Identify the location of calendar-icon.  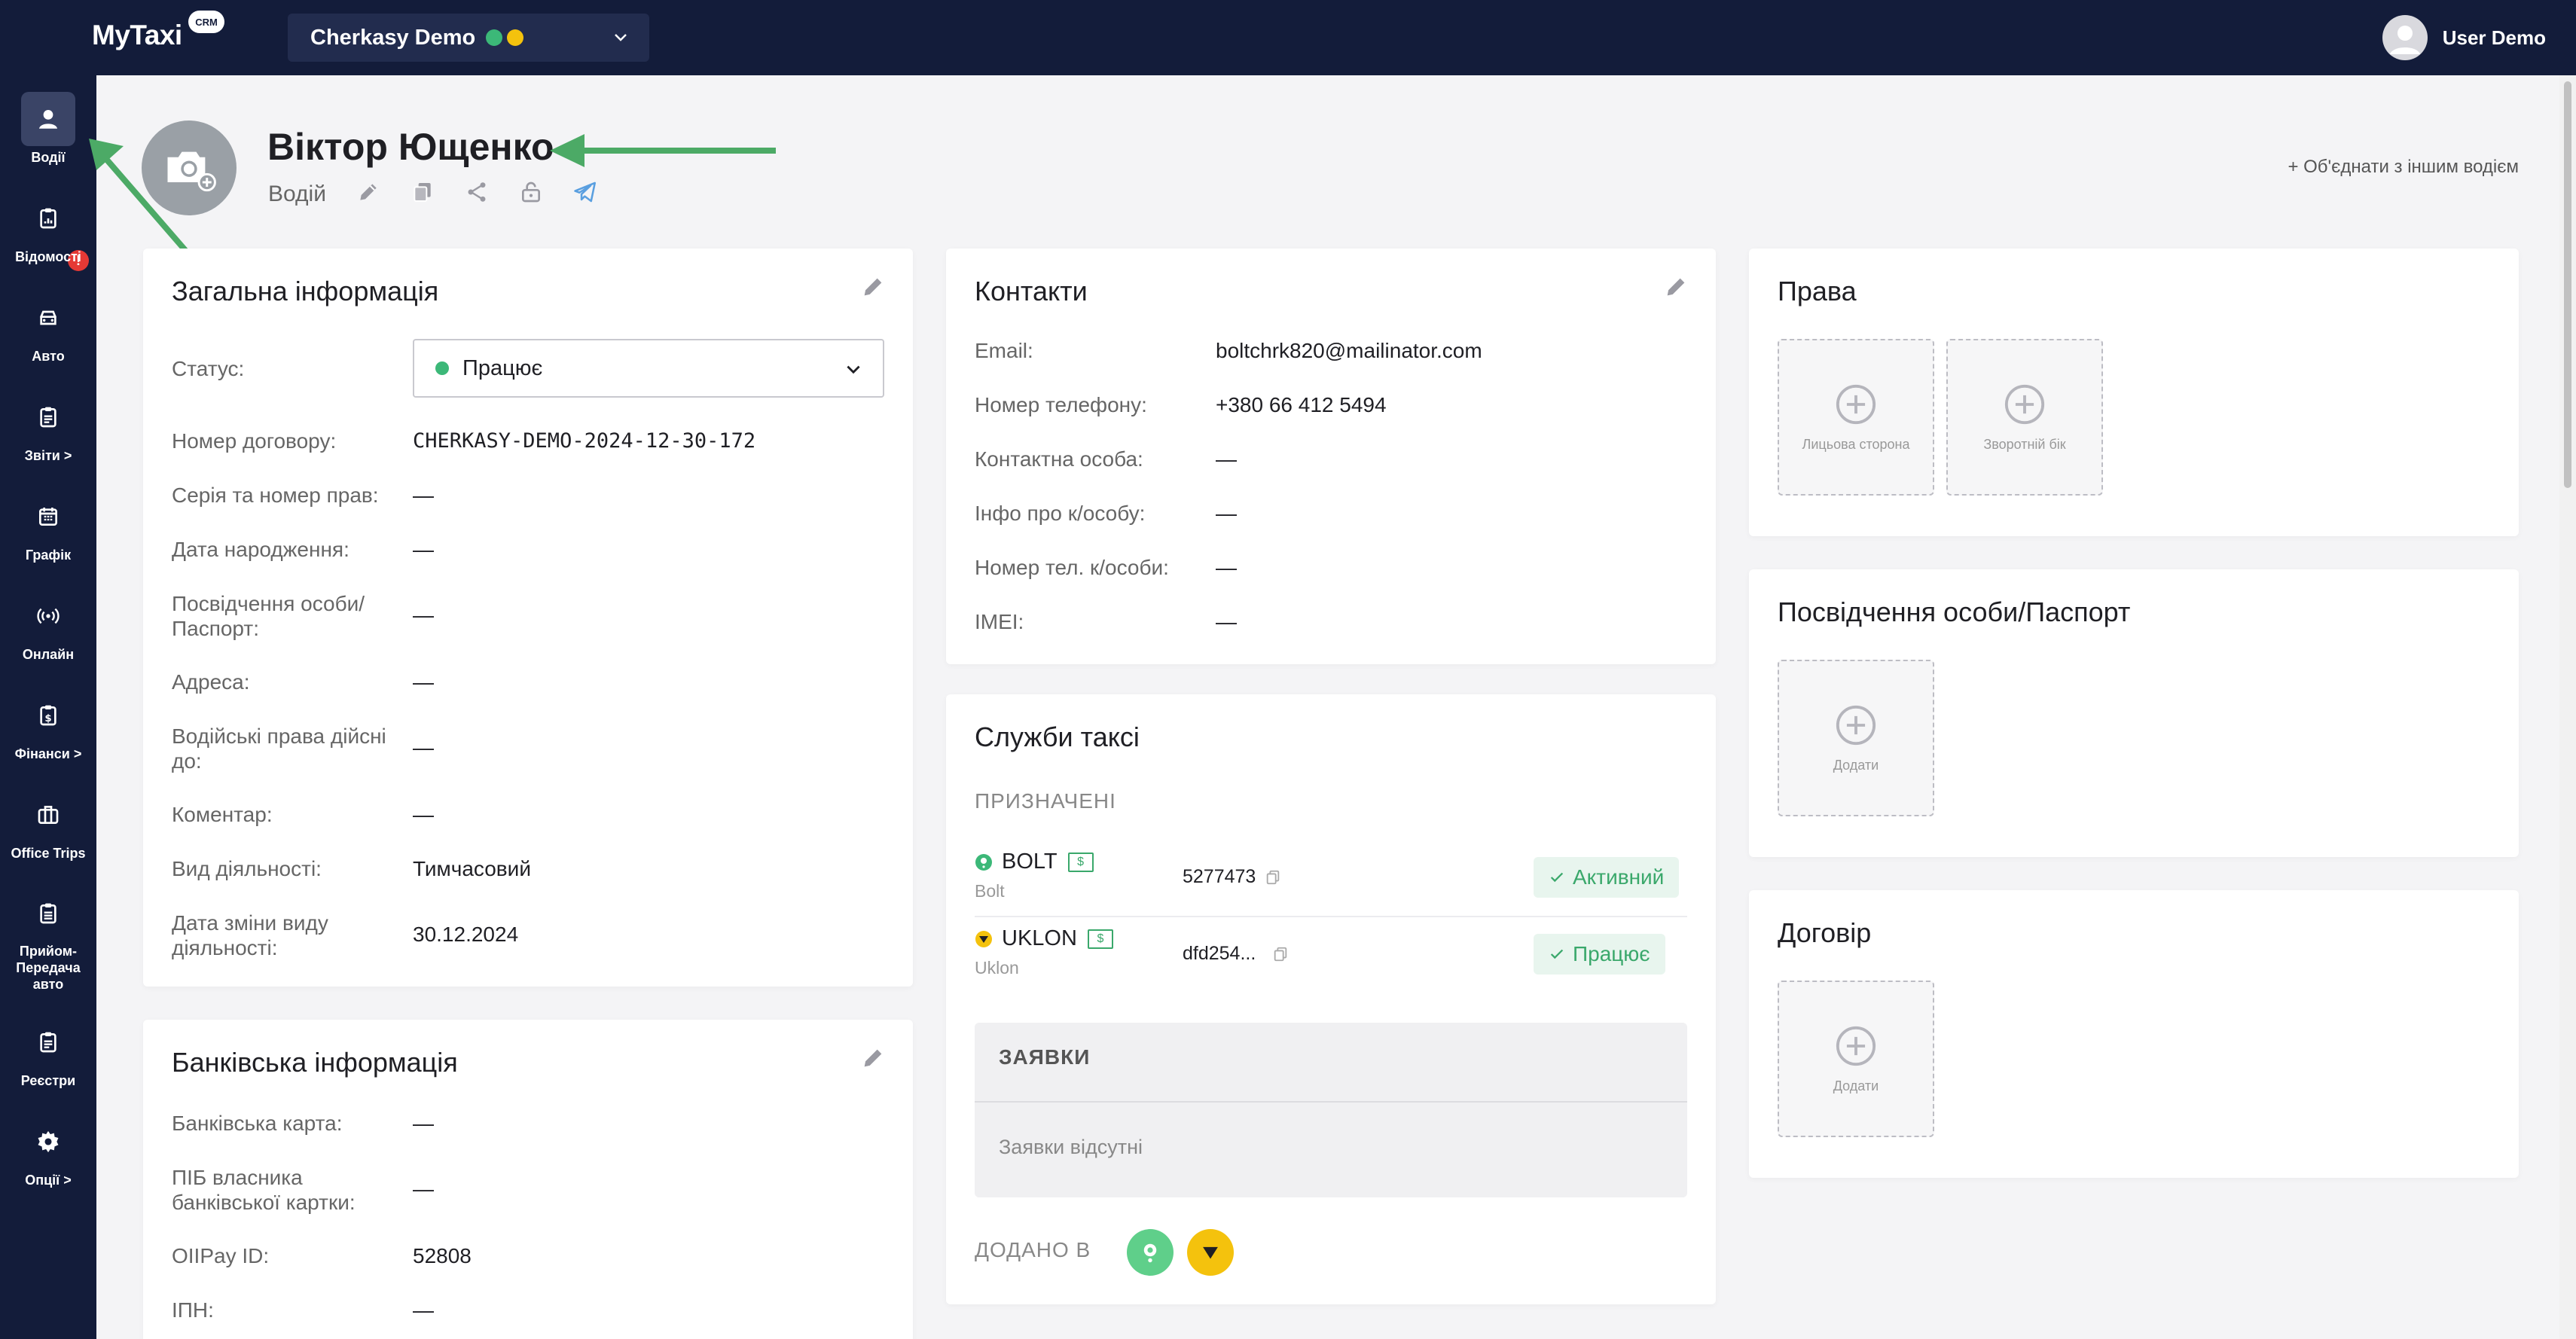
(48, 517).